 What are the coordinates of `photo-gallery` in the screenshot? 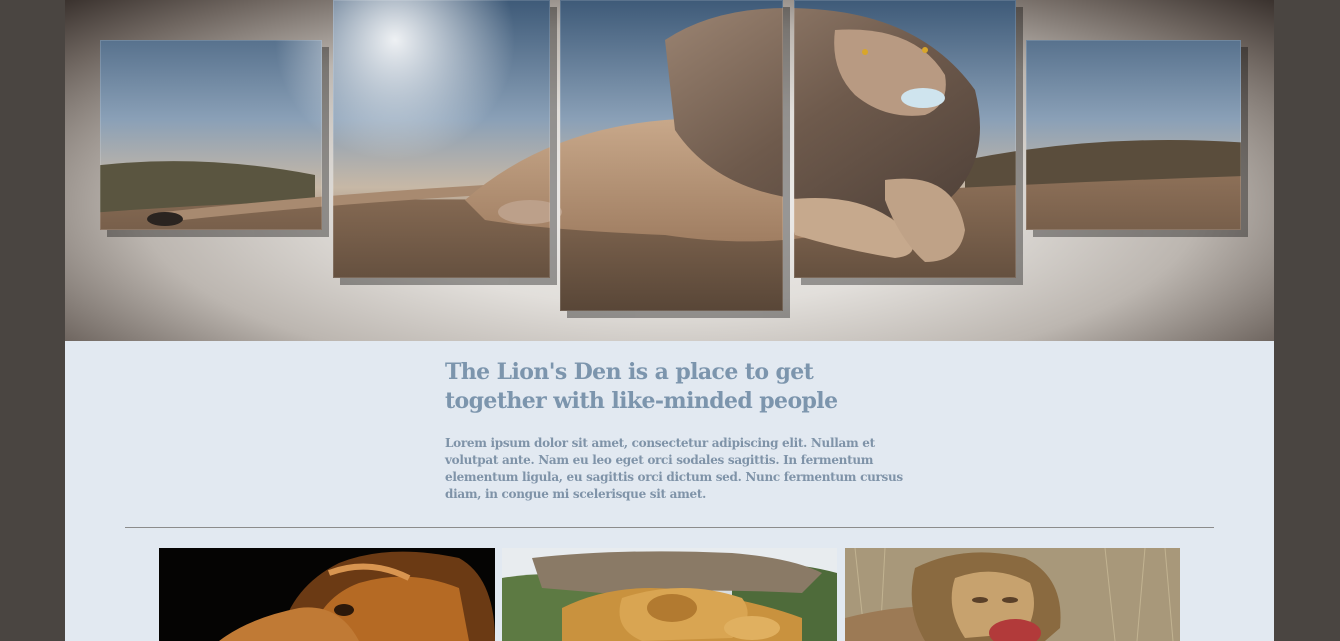 It's located at (670, 594).